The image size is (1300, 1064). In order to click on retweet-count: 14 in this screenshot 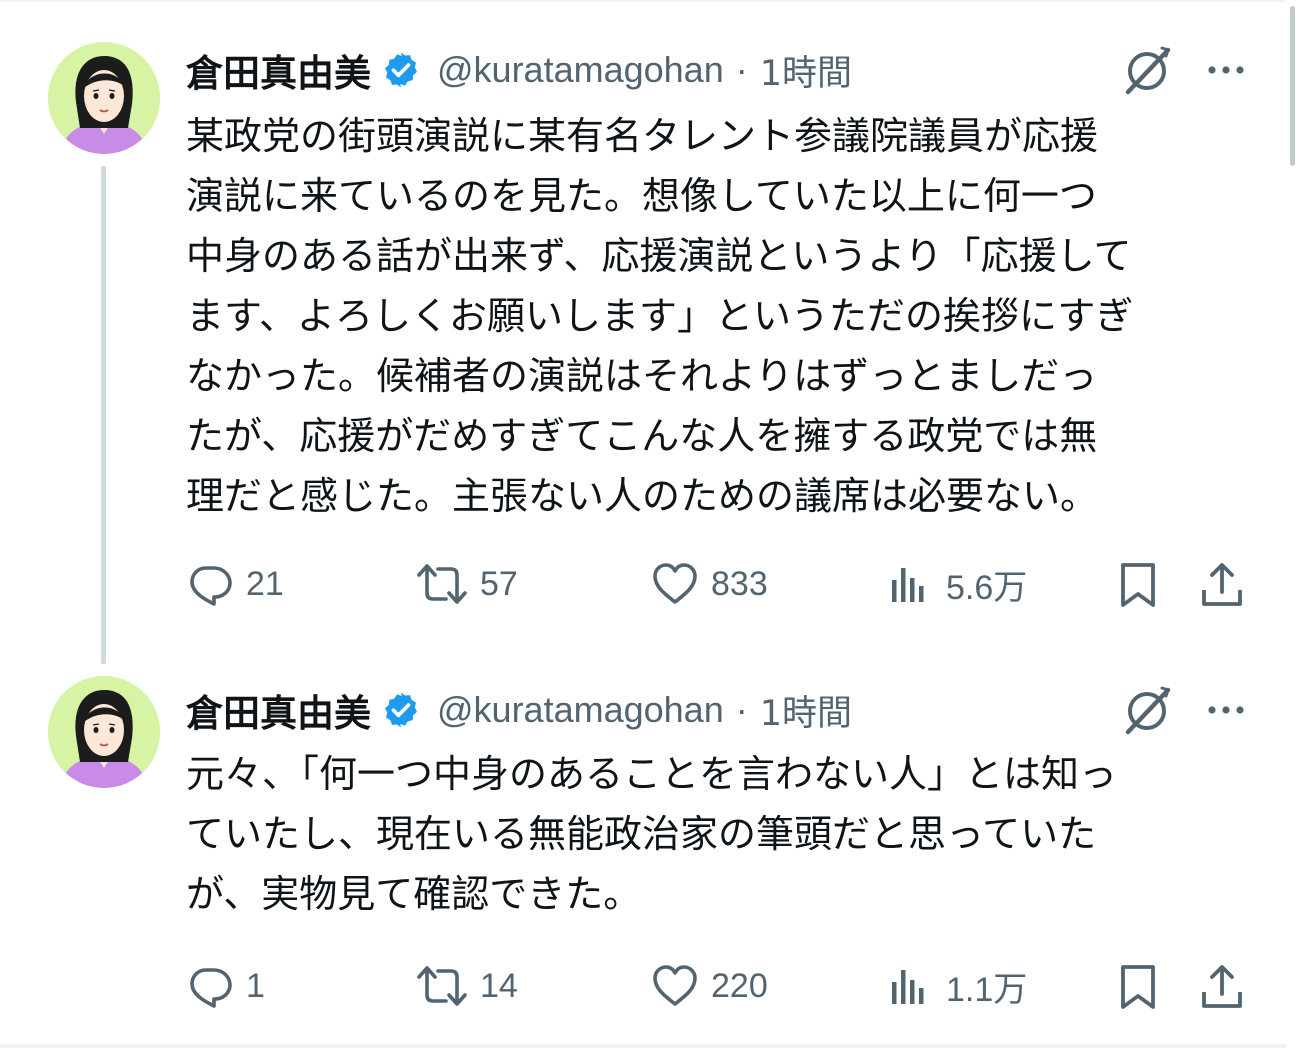, I will do `click(499, 985)`.